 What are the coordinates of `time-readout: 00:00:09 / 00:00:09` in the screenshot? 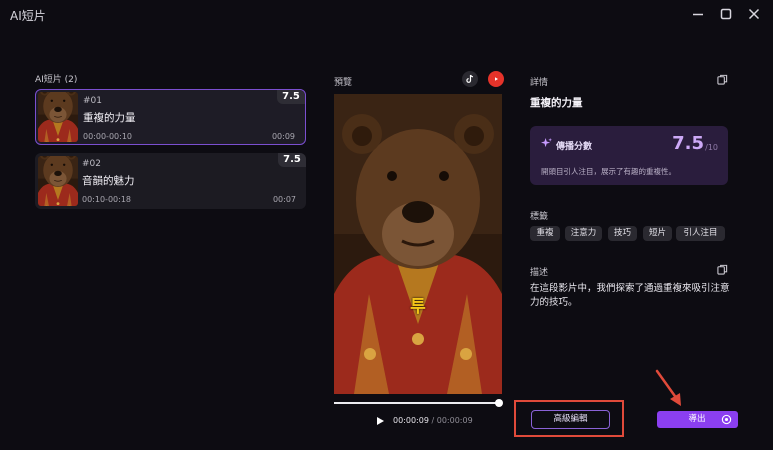 It's located at (433, 420).